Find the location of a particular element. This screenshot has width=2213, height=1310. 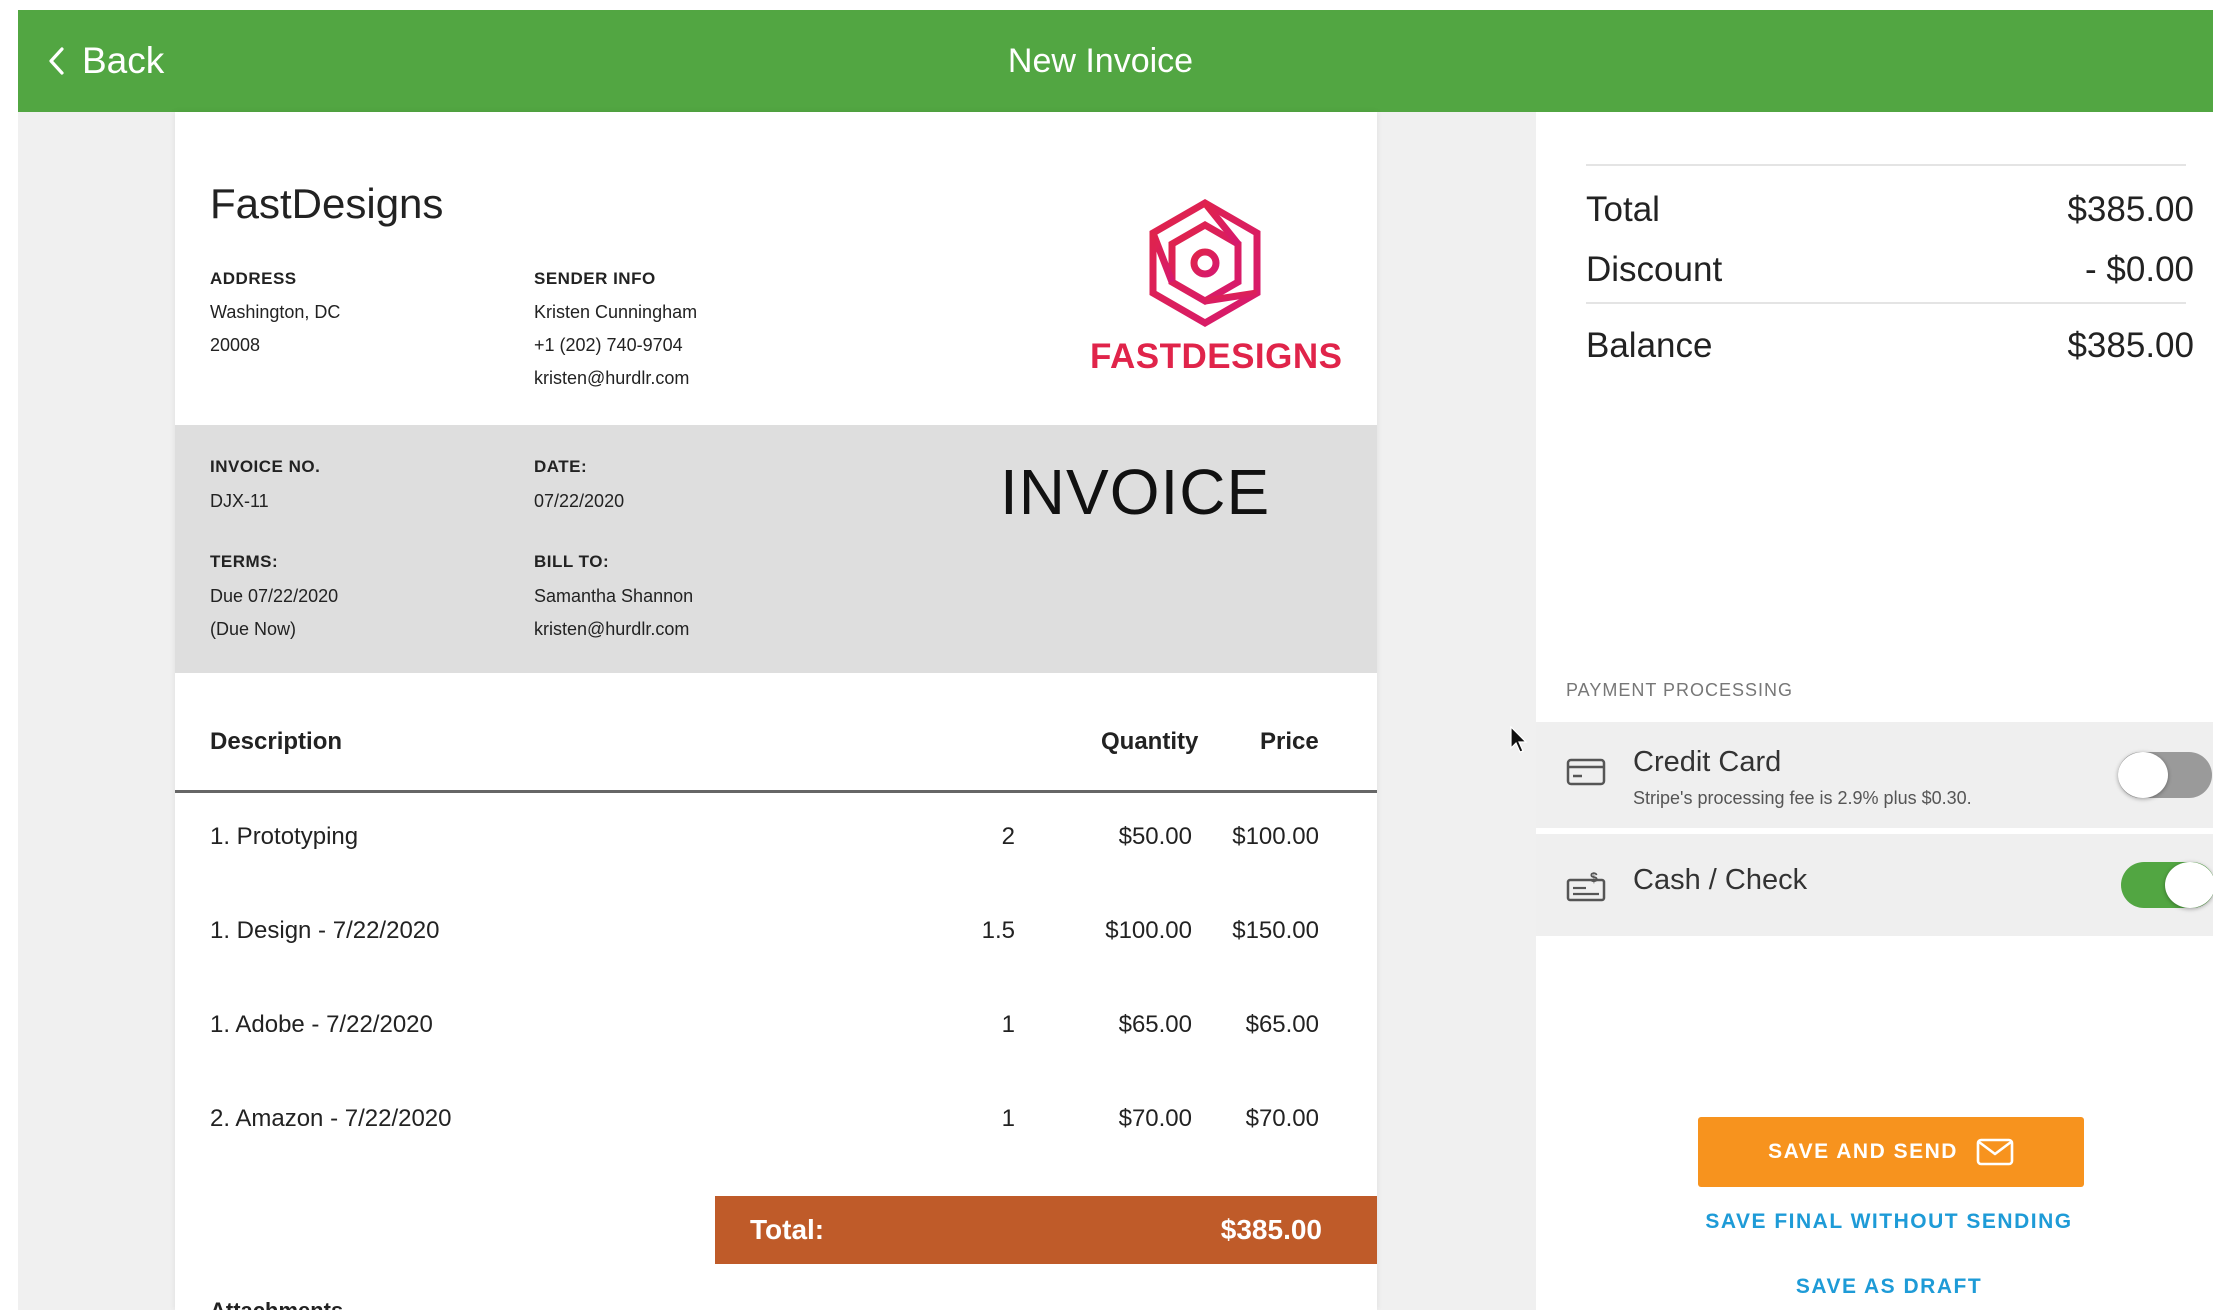

balance-label: Balance is located at coordinates (1649, 345).